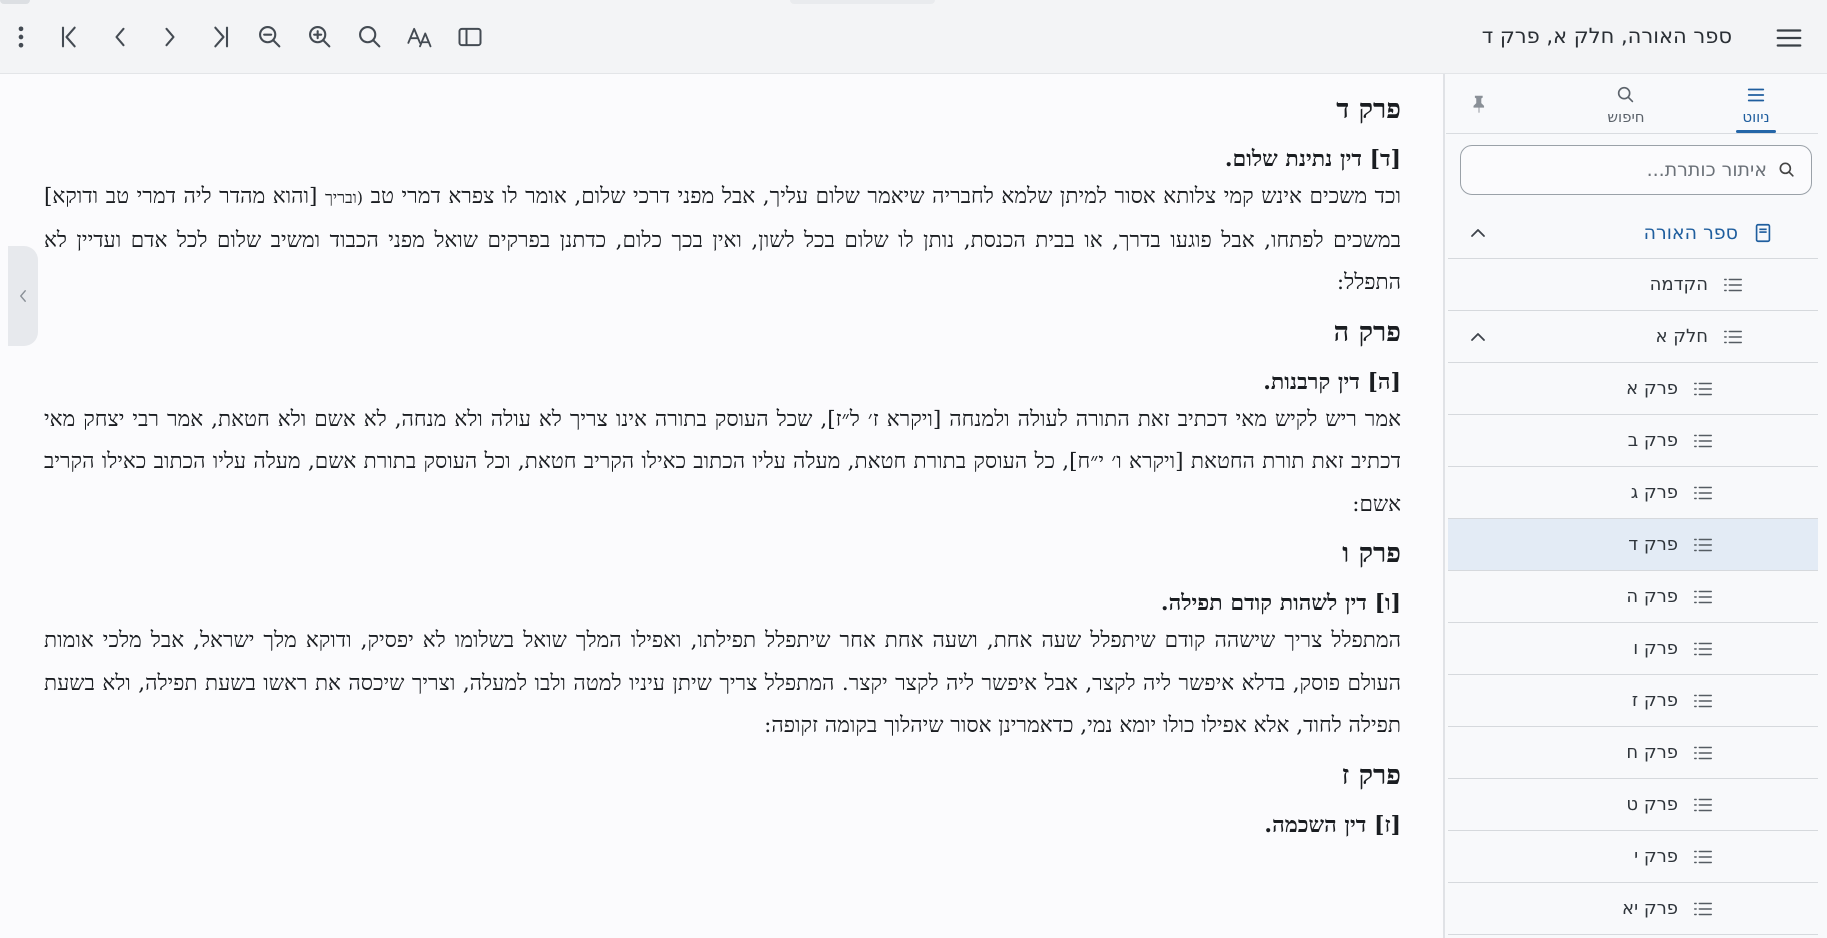 This screenshot has width=1827, height=938. Describe the element at coordinates (1652, 388) in the screenshot. I see `toc-item-label: פרק א` at that location.